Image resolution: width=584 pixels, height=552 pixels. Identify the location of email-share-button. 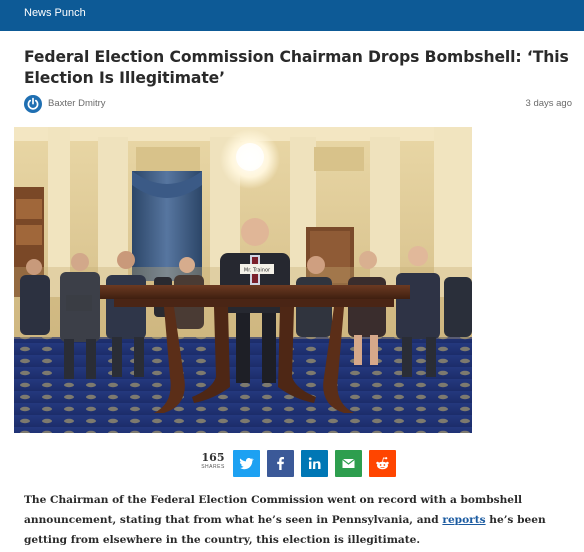
(348, 463).